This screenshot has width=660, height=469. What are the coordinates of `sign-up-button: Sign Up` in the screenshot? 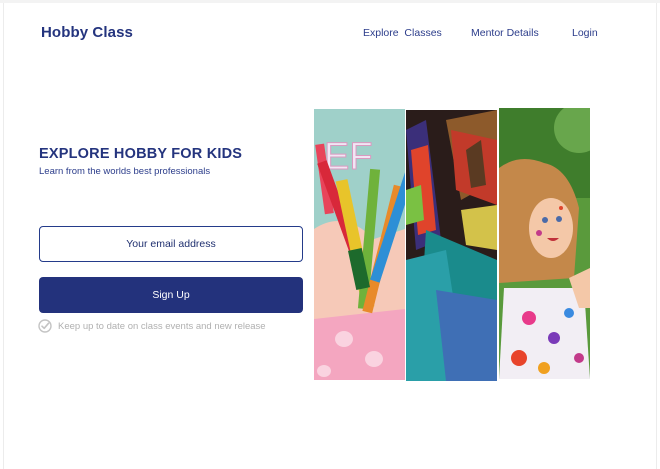 It's located at (171, 295).